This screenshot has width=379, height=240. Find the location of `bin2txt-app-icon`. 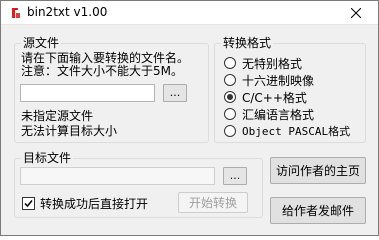

bin2txt-app-icon is located at coordinates (15, 13).